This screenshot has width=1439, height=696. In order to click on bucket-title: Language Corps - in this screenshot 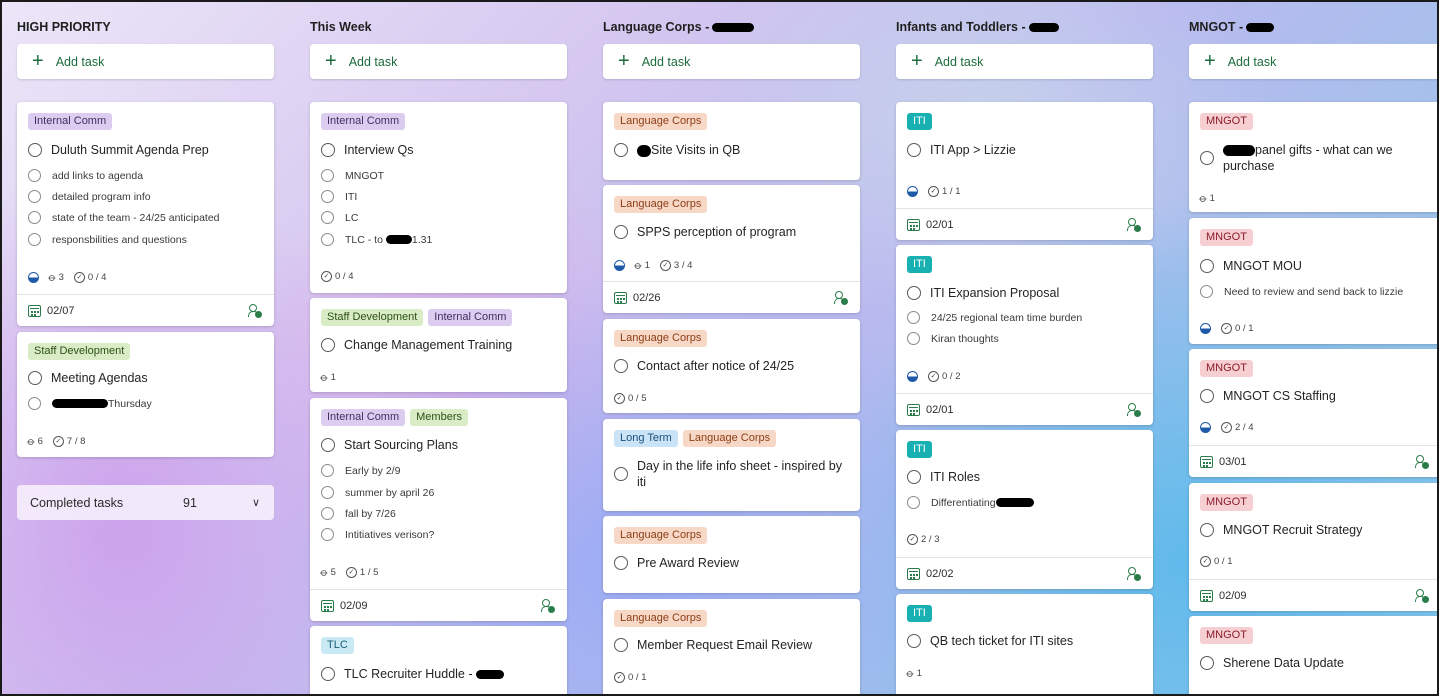, I will do `click(679, 27)`.